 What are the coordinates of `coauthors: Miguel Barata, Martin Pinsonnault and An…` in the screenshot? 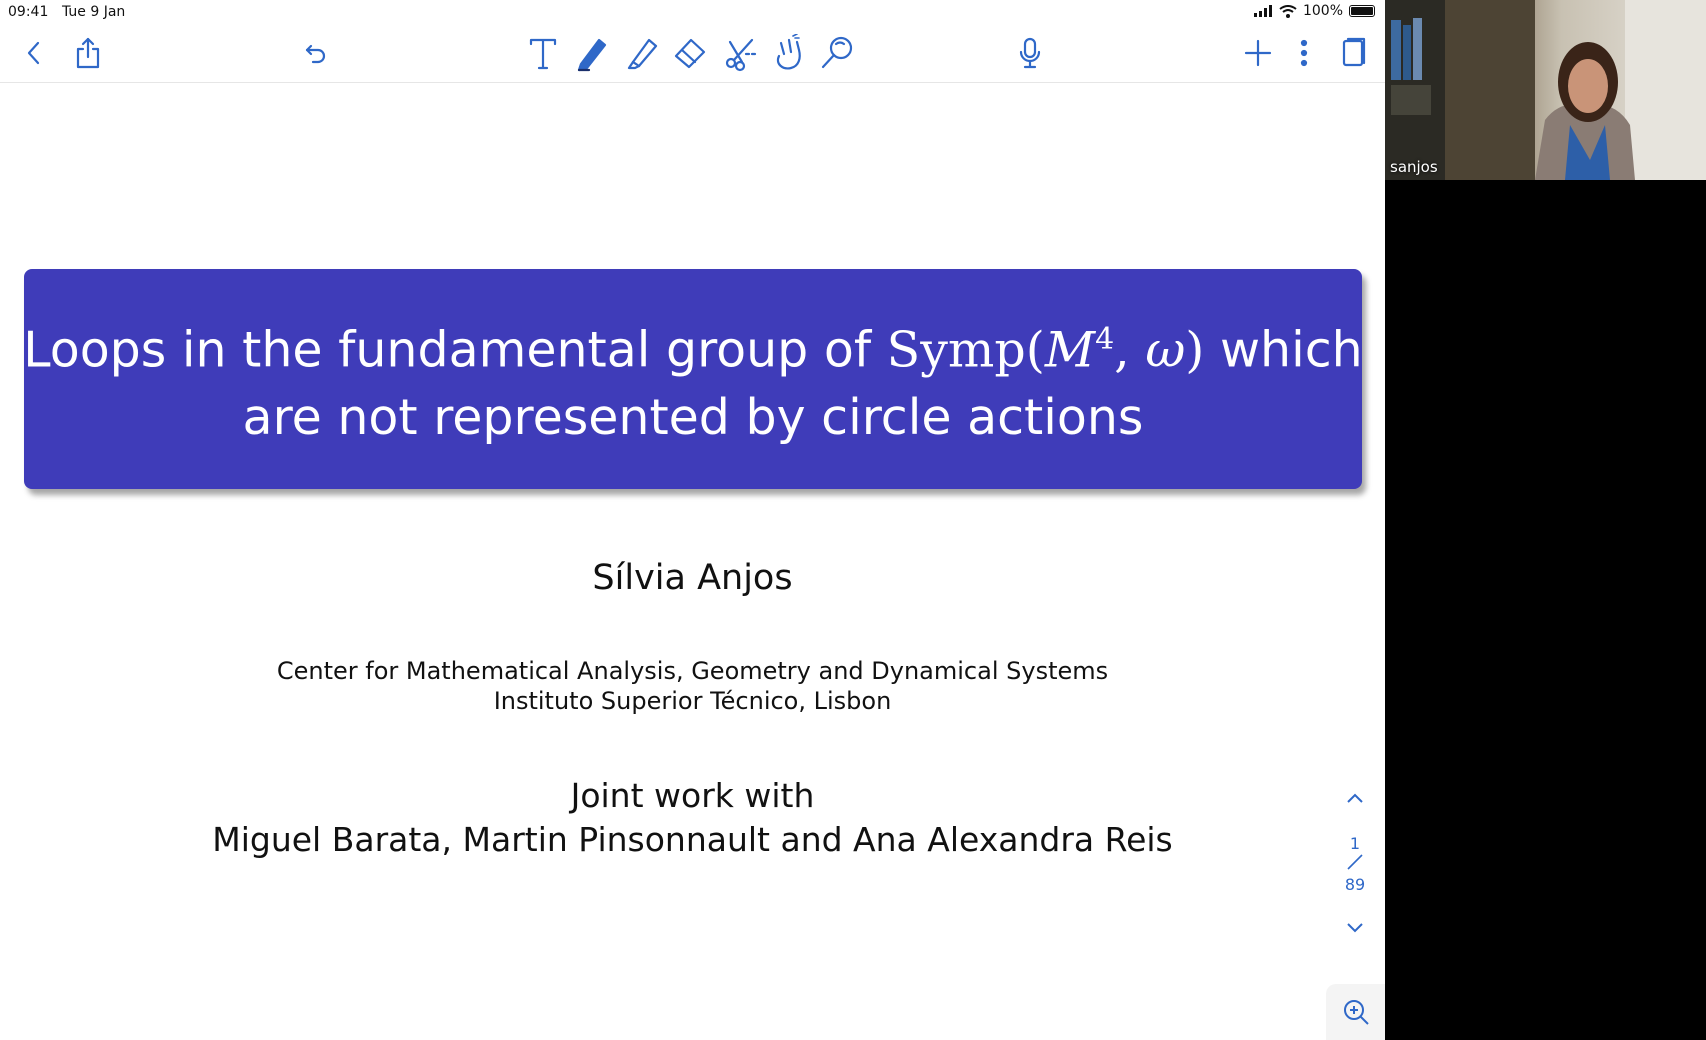 It's located at (692, 839).